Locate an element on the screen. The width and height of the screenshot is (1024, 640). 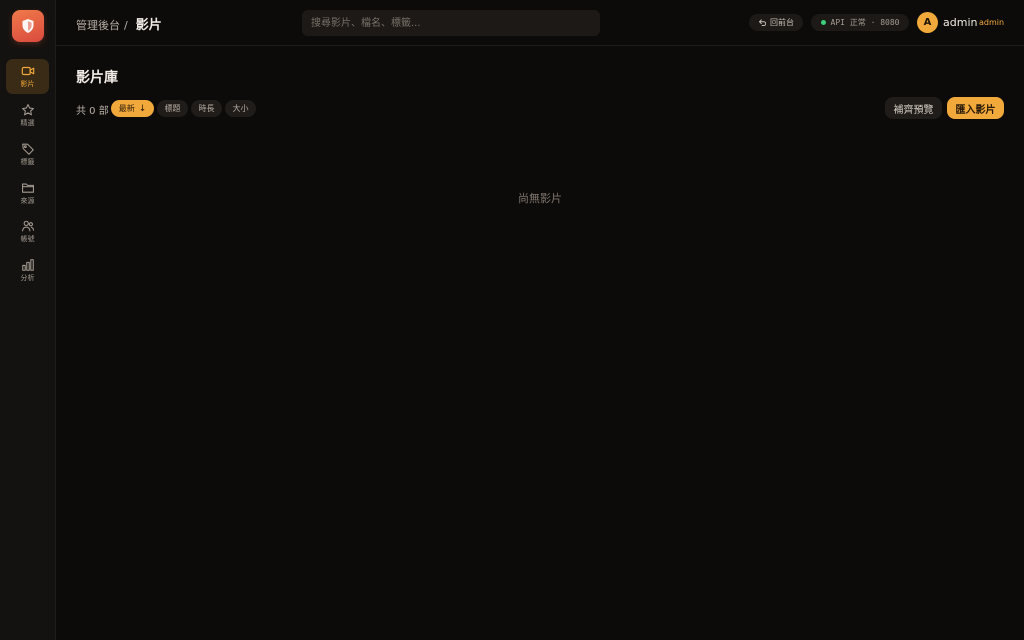
sort-chip-label: 大小 is located at coordinates (240, 108).